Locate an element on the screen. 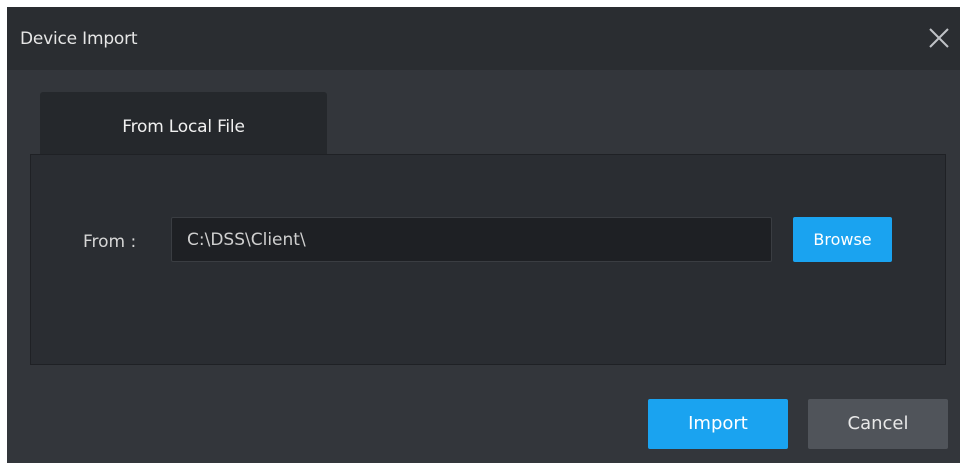  file-path-input is located at coordinates (471, 239).